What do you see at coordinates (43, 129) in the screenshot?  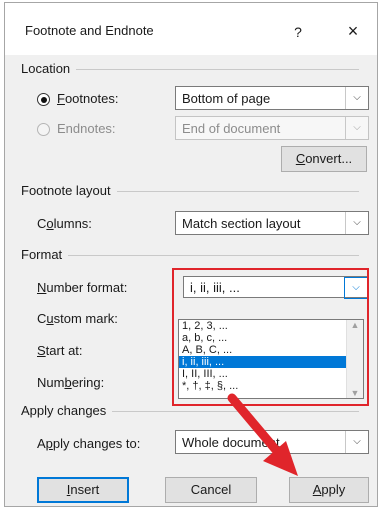 I see `endnotes-radio` at bounding box center [43, 129].